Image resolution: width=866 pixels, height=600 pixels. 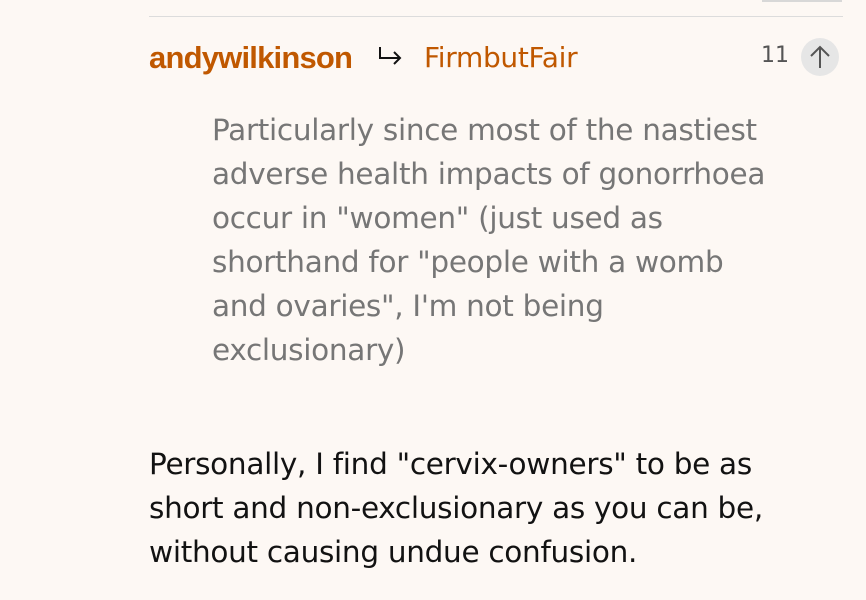 I want to click on reply-to-name: FirmbutFair, so click(x=501, y=57).